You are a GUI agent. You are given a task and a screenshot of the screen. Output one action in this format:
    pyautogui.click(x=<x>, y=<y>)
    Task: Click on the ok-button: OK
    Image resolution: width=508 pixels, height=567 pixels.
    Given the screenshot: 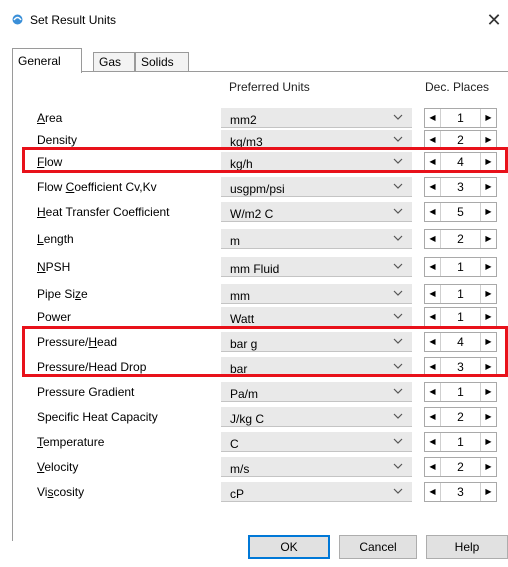 What is the action you would take?
    pyautogui.click(x=289, y=547)
    